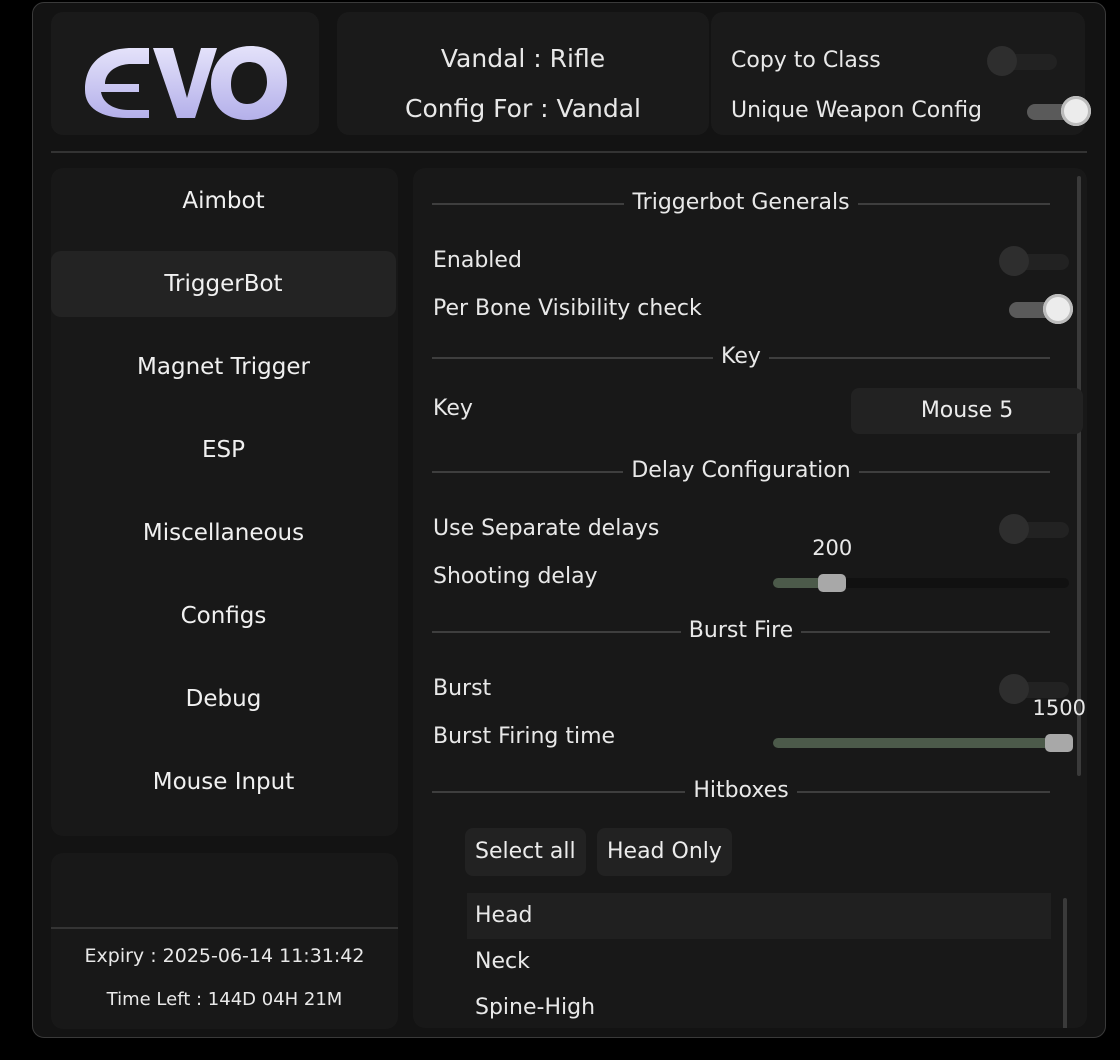 The width and height of the screenshot is (1120, 1060). I want to click on section-title: Burst Fire, so click(741, 630).